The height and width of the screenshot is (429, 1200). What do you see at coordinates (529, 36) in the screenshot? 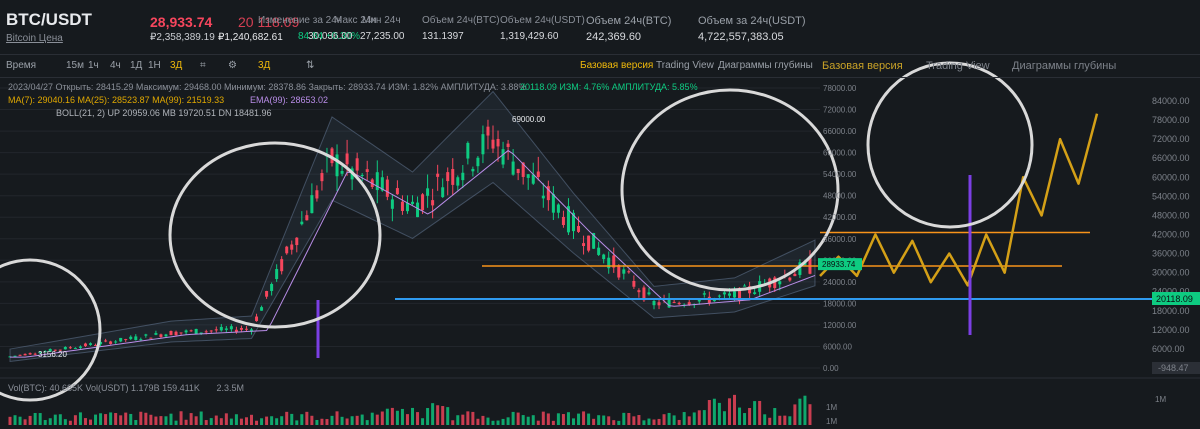
I see `stat-value-4: 1,319,429.60` at bounding box center [529, 36].